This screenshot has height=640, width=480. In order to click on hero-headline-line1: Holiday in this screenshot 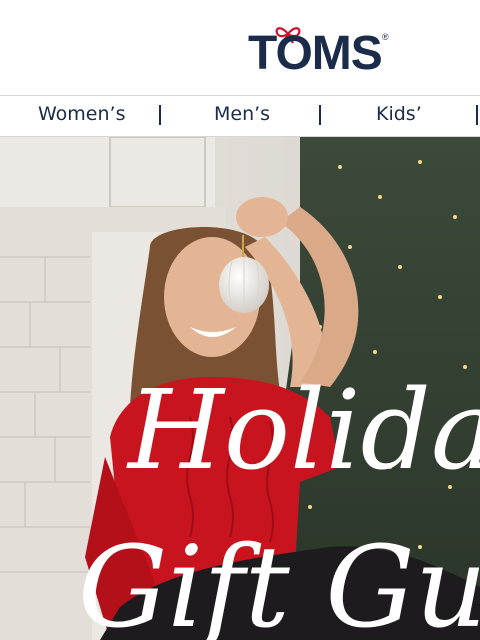, I will do `click(304, 430)`.